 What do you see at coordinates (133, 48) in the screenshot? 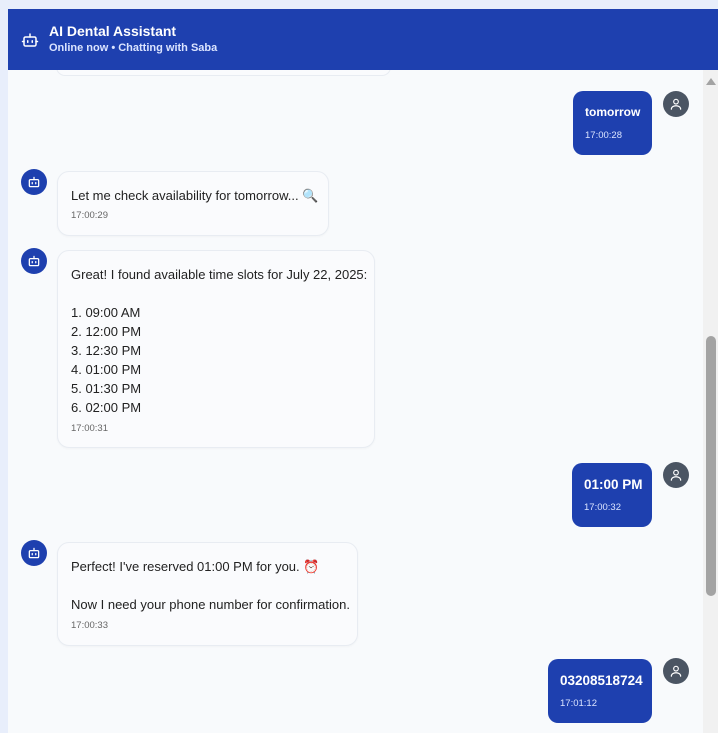
I see `chat-status: Online now • Chatting with Saba` at bounding box center [133, 48].